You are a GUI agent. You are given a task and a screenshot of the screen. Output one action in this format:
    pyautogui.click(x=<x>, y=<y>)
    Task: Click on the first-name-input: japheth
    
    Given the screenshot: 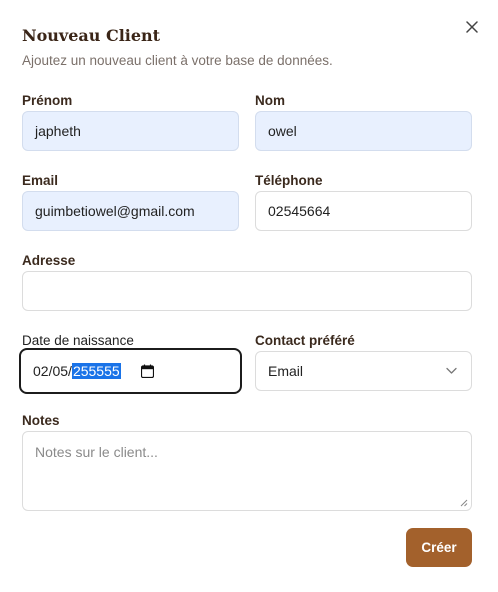 What is the action you would take?
    pyautogui.click(x=130, y=131)
    